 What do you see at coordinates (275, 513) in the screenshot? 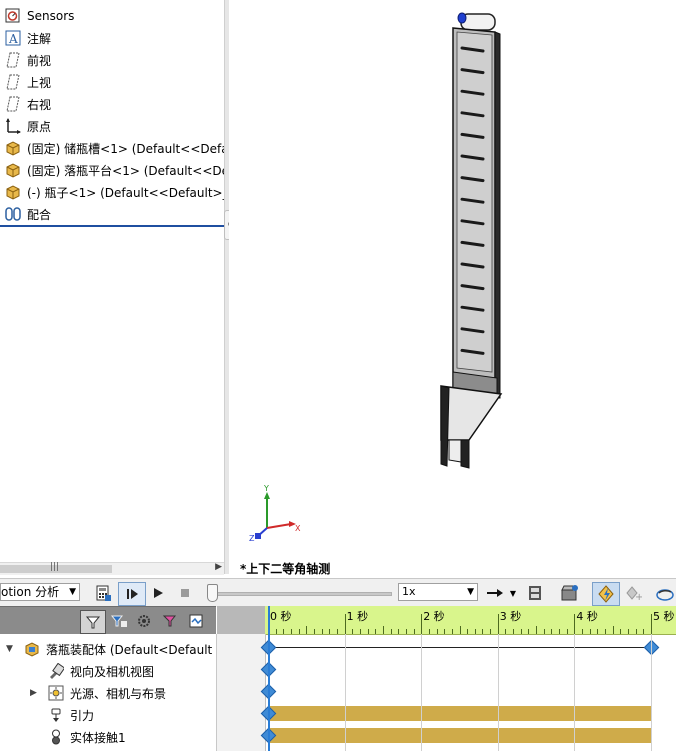
I see `coordinate-triad: Y X Z` at bounding box center [275, 513].